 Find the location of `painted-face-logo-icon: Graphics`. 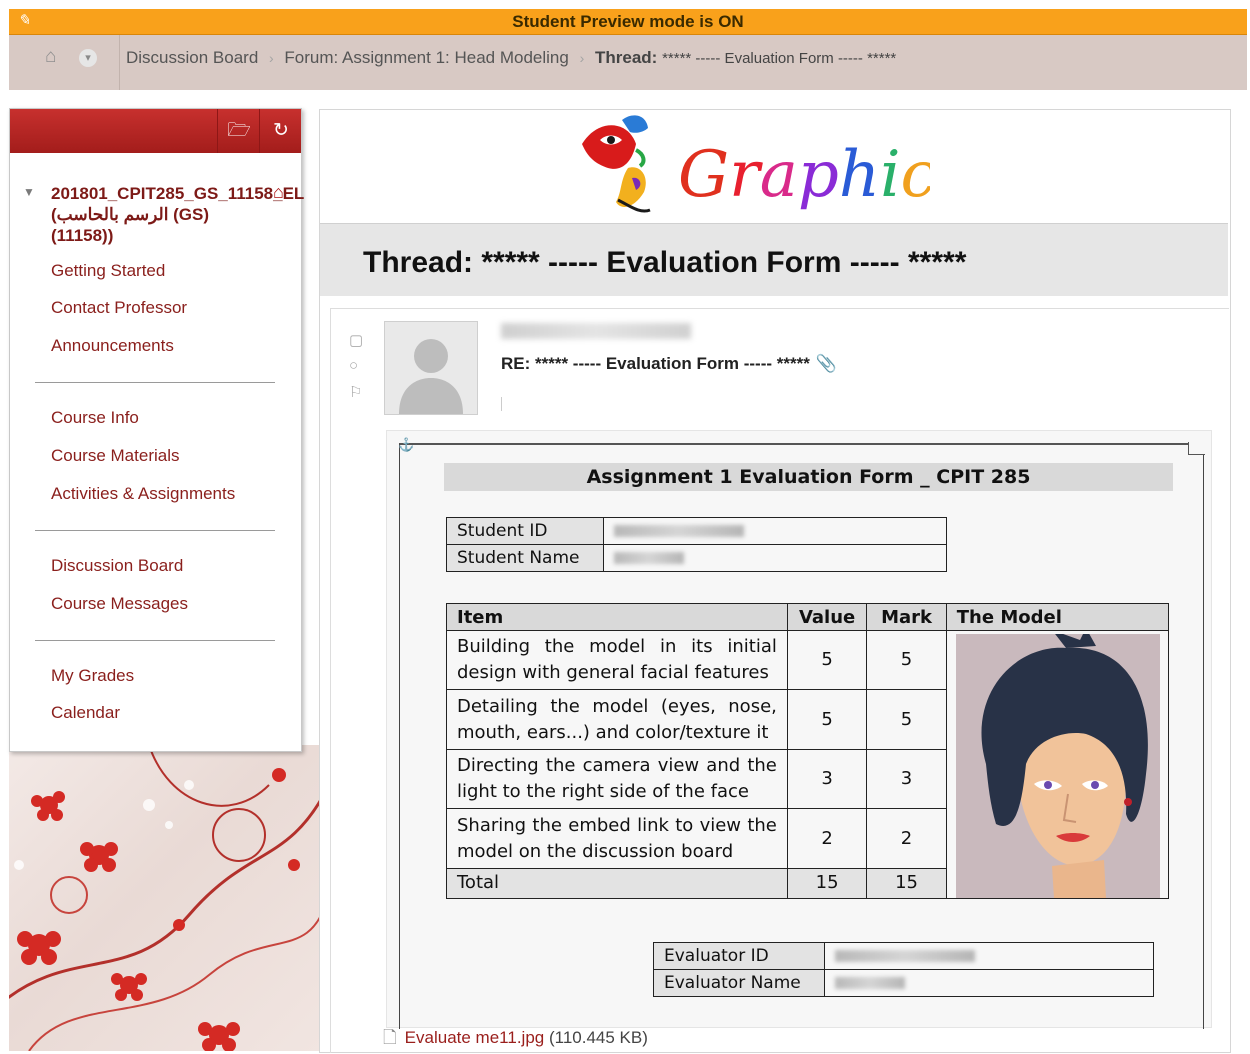

painted-face-logo-icon: Graphics is located at coordinates (775, 164).